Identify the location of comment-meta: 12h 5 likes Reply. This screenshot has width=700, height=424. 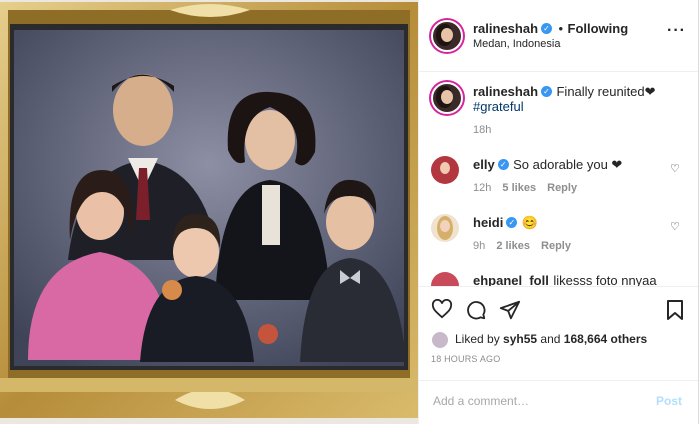
(525, 188).